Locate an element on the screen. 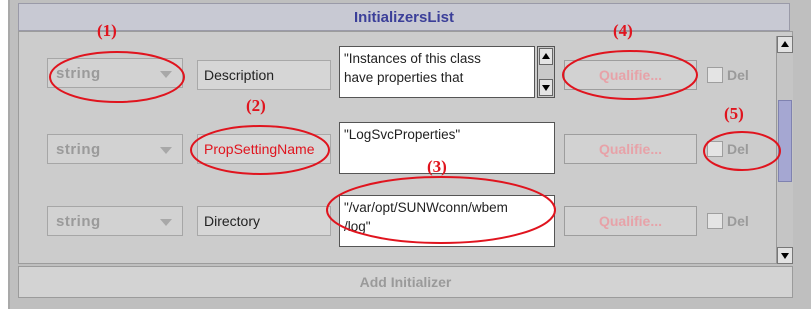 This screenshot has width=811, height=309. annotation-label-4: (4) is located at coordinates (623, 30).